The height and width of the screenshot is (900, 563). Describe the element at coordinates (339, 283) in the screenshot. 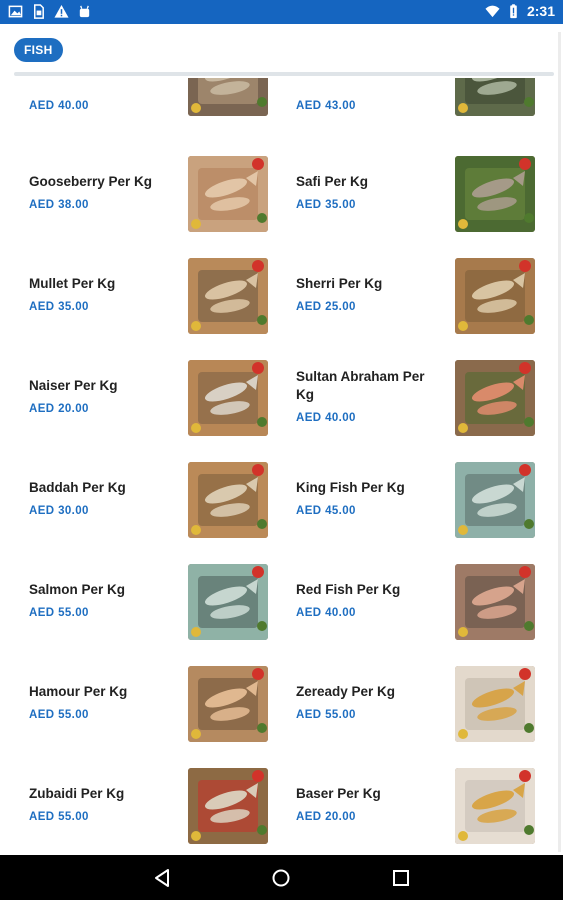

I see `product-name: Sherri Per Kg` at that location.